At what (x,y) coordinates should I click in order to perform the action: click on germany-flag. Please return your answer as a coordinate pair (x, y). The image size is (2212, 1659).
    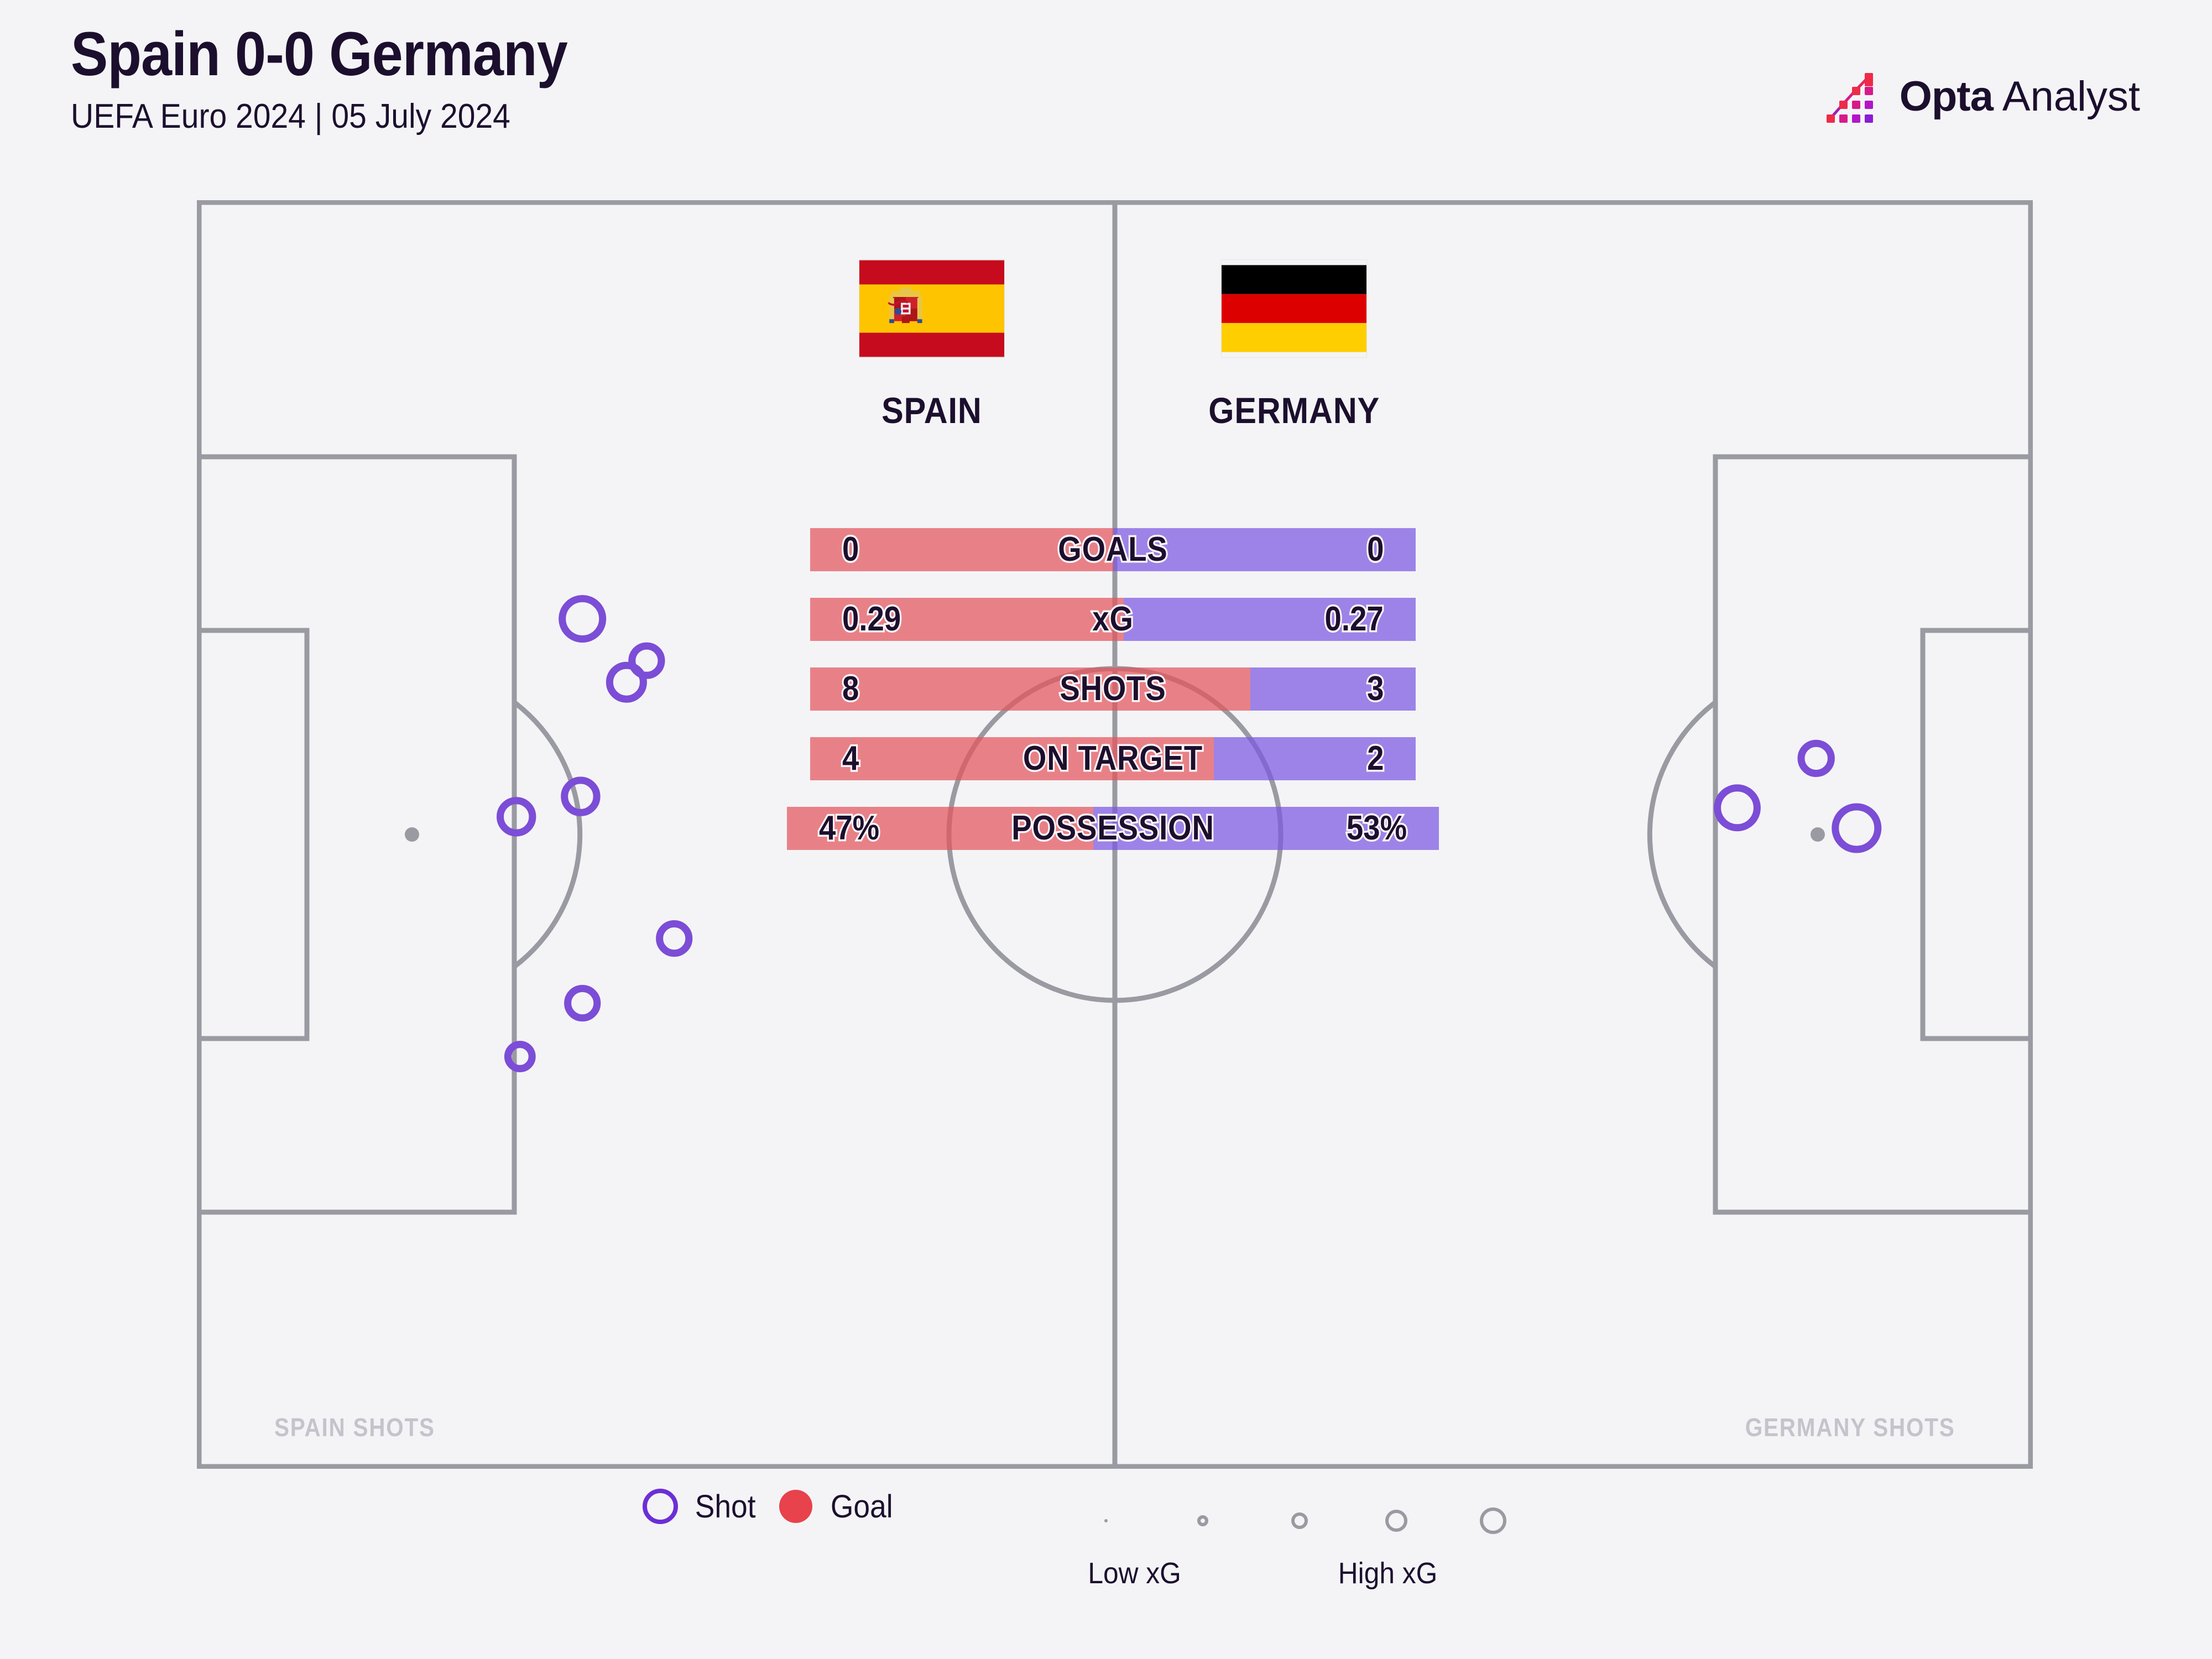
    Looking at the image, I should click on (1294, 309).